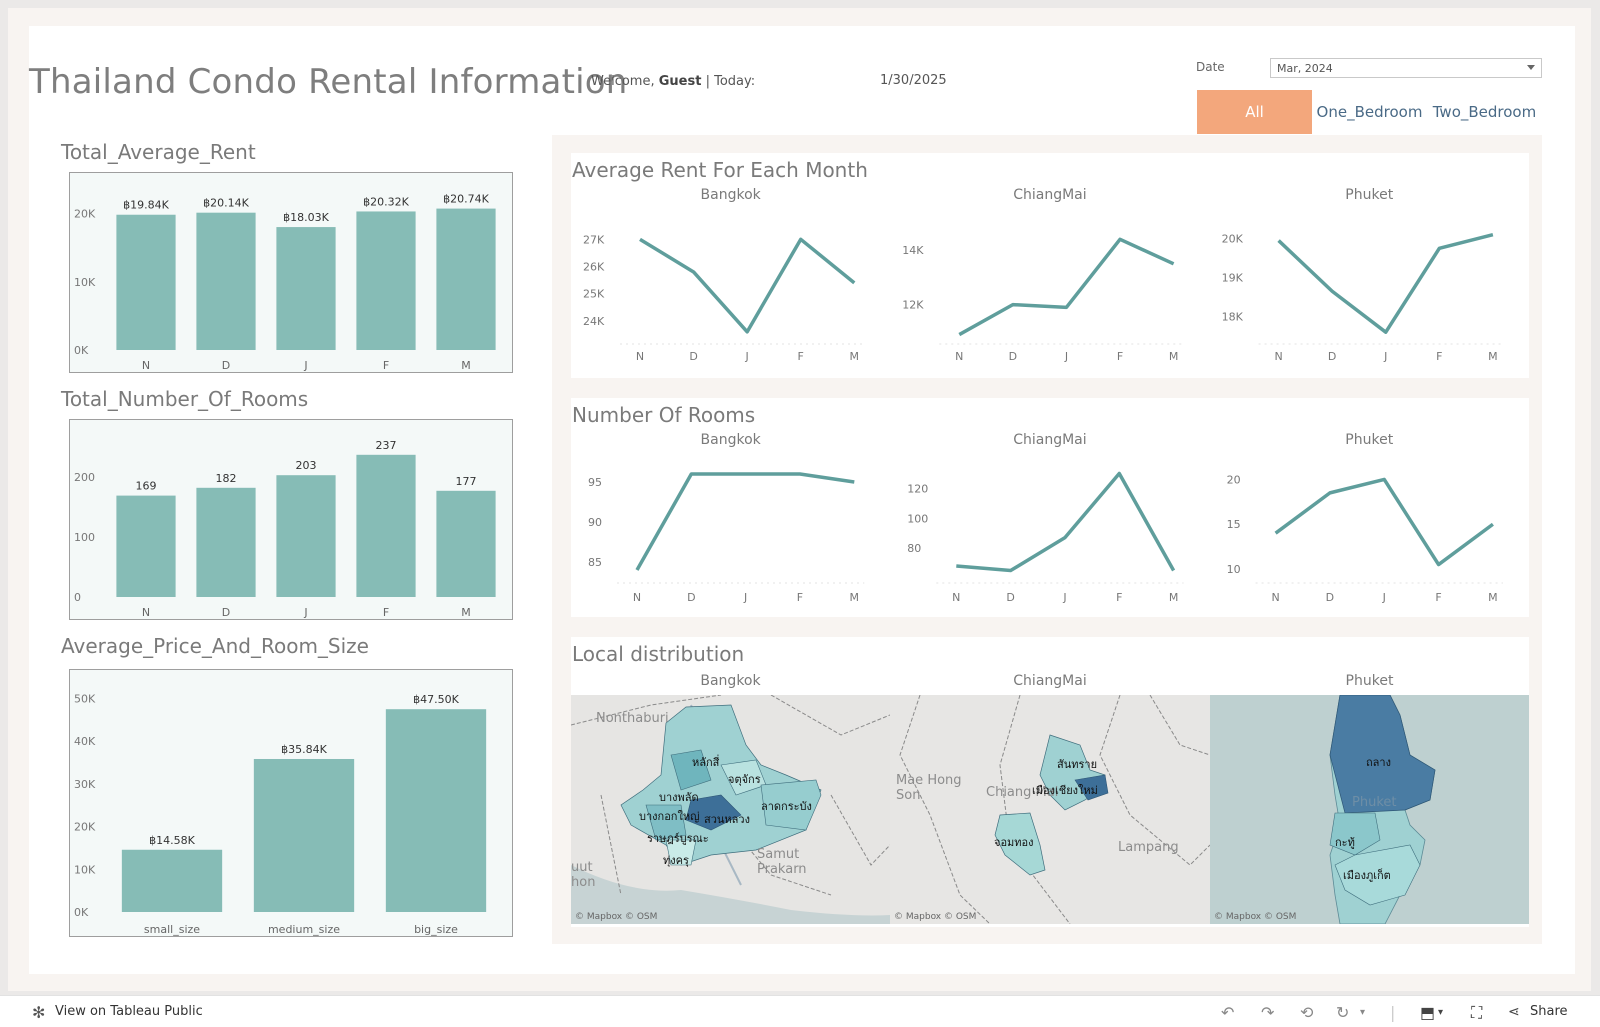 The width and height of the screenshot is (1600, 1027). I want to click on revert-icon: ⟲, so click(1306, 1012).